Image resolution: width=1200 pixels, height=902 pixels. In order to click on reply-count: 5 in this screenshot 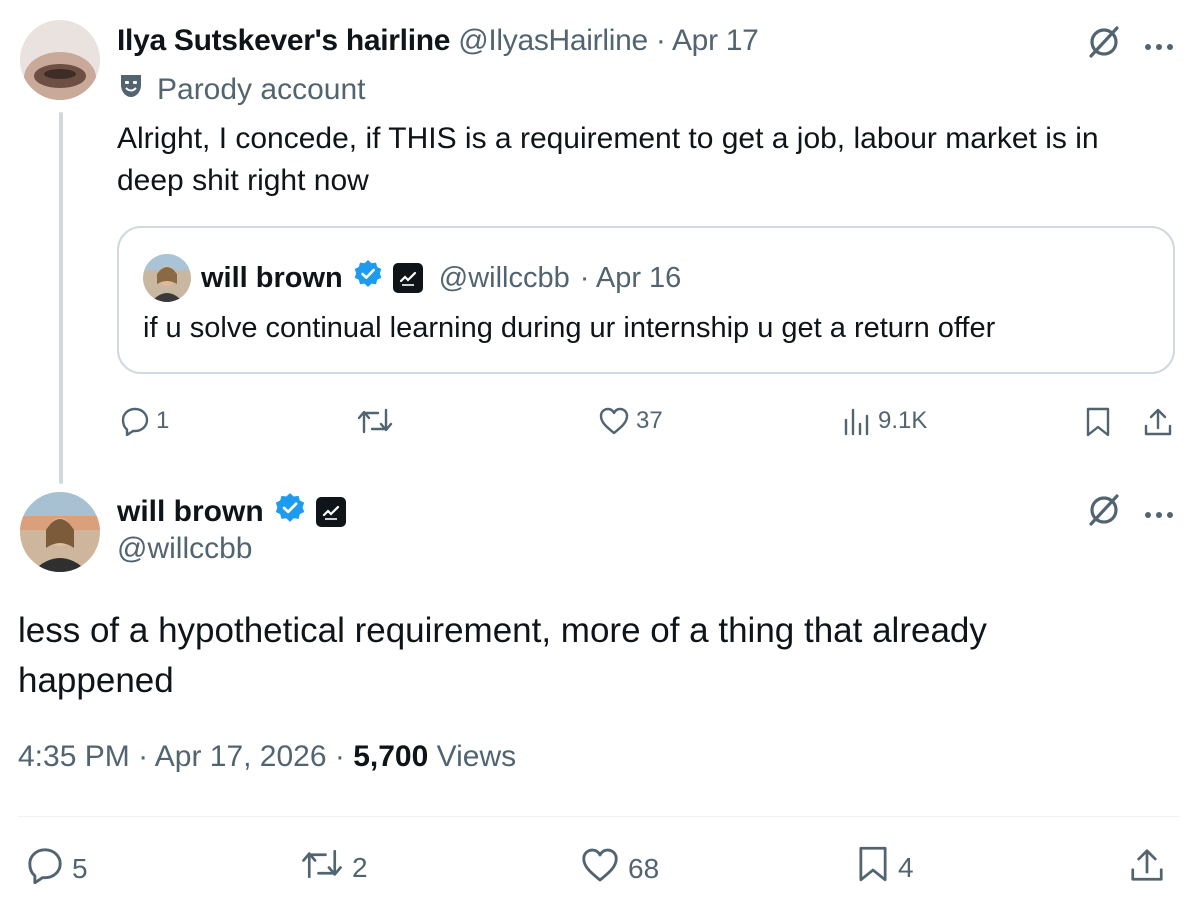, I will do `click(80, 868)`.